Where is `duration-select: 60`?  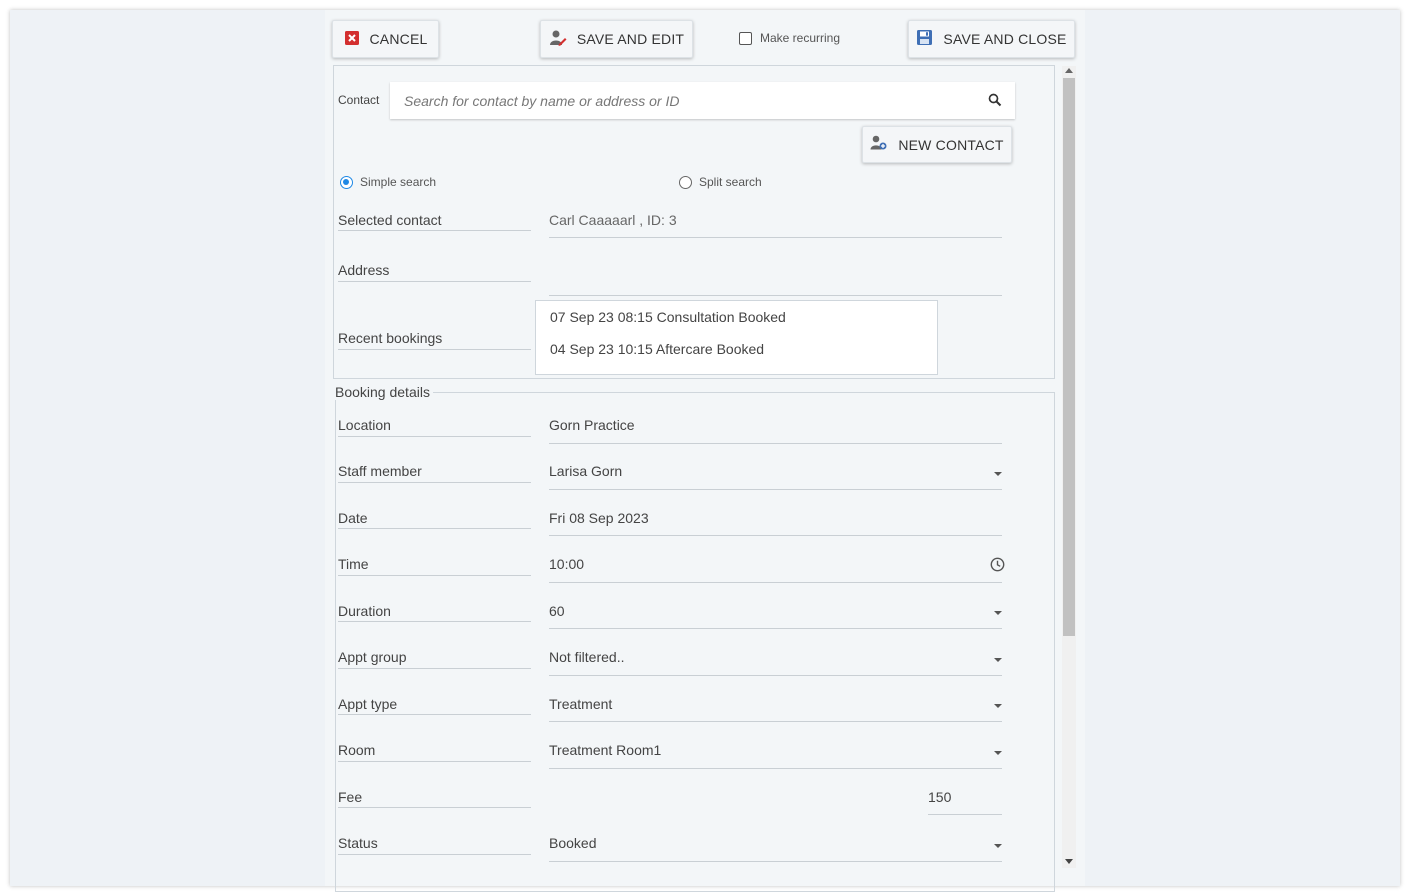 duration-select: 60 is located at coordinates (557, 611).